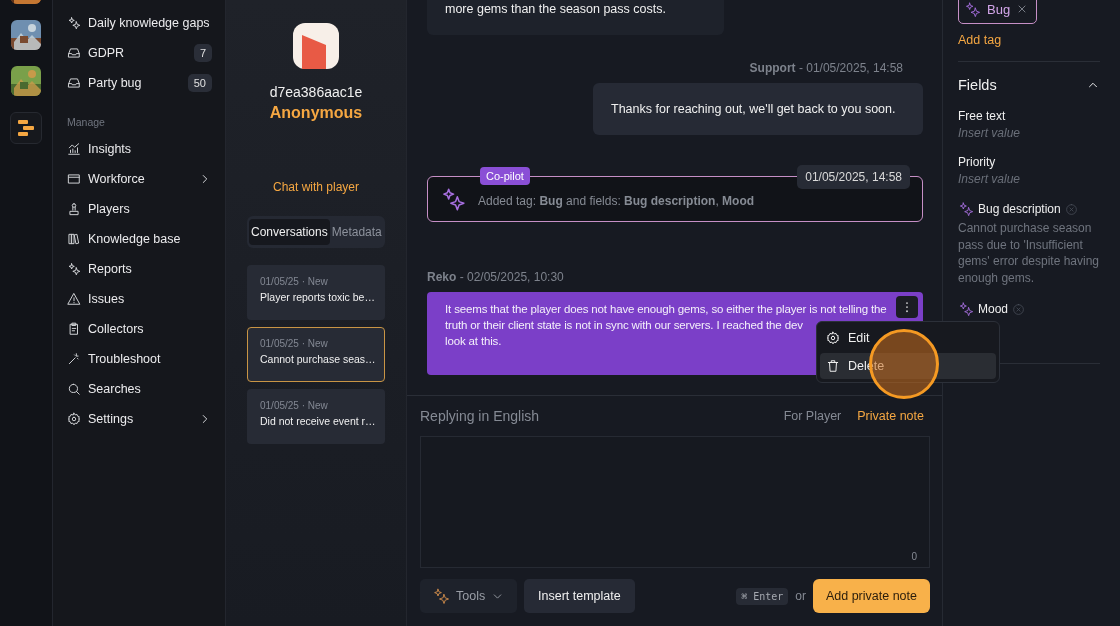  I want to click on field-value: Cannot purchase season pass due to 'Insufficient gems' error despite having enough gems., so click(1029, 253).